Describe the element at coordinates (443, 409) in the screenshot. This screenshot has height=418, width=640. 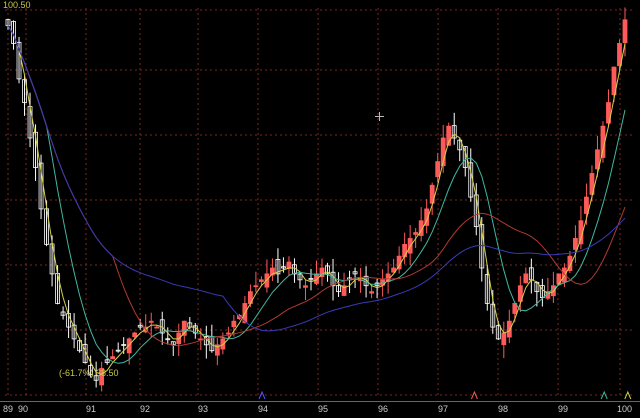
I see `x-tick-label: 97` at that location.